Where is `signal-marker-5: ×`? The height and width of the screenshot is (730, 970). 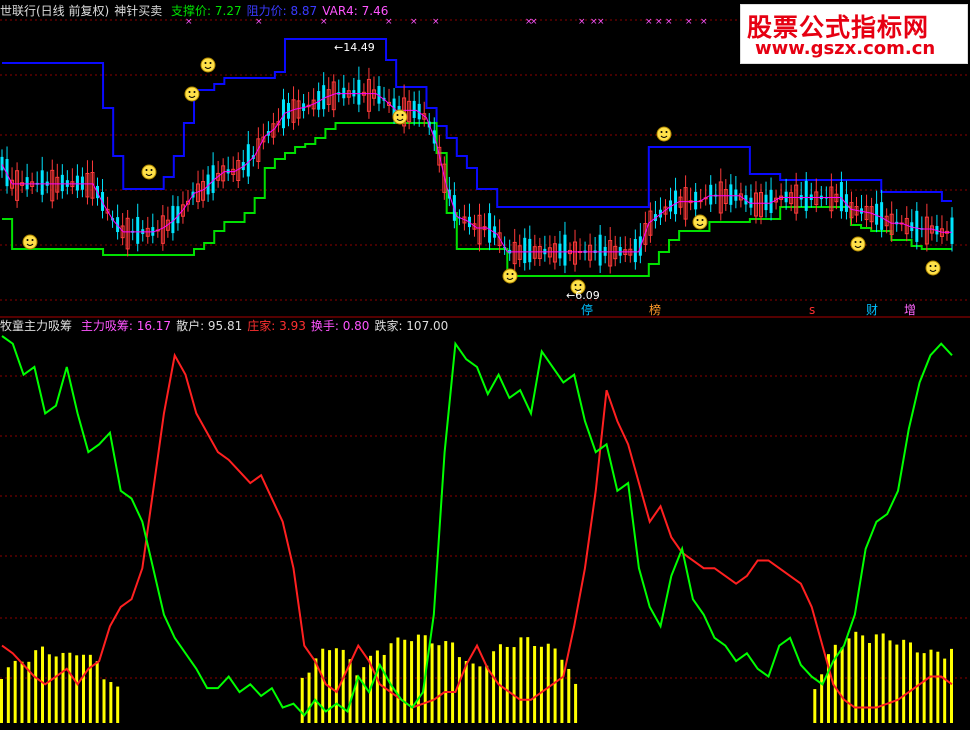
signal-marker-5: × is located at coordinates (436, 22).